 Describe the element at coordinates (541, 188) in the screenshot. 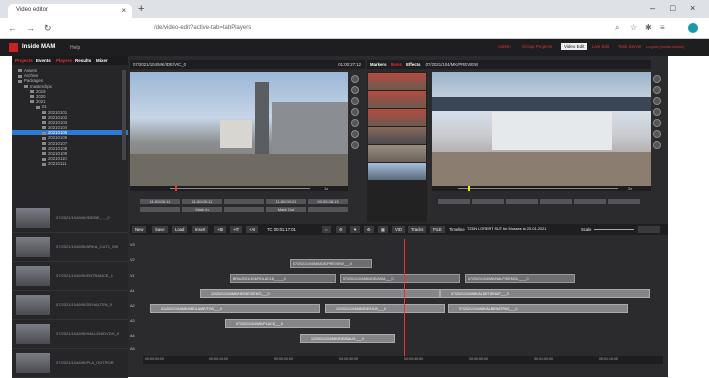

I see `player-right-progress: 2x` at that location.